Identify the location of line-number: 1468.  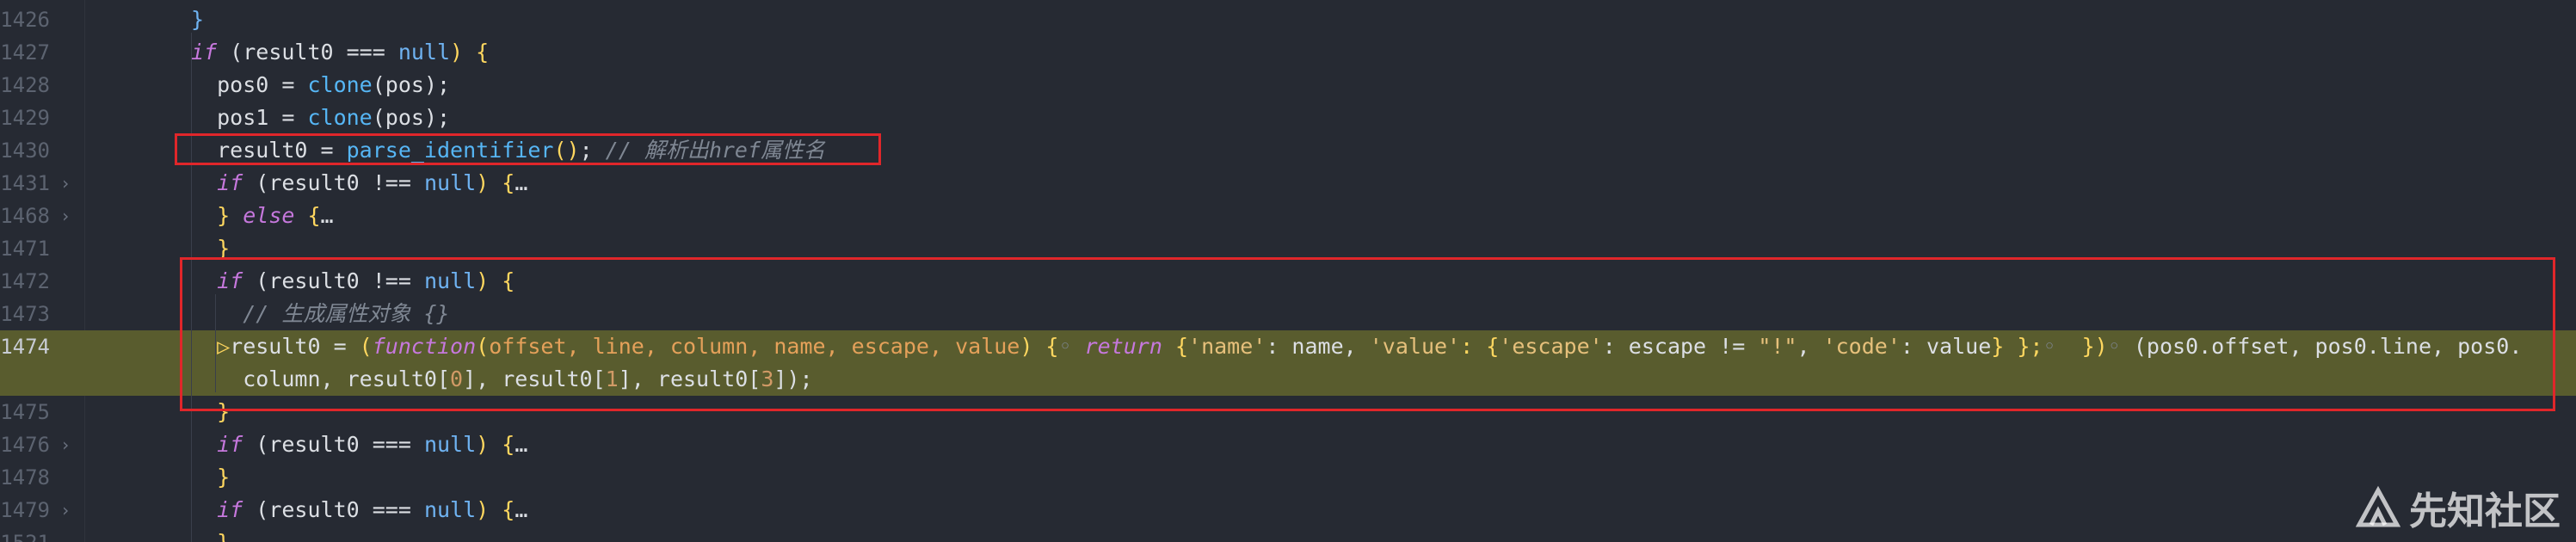
(25, 216).